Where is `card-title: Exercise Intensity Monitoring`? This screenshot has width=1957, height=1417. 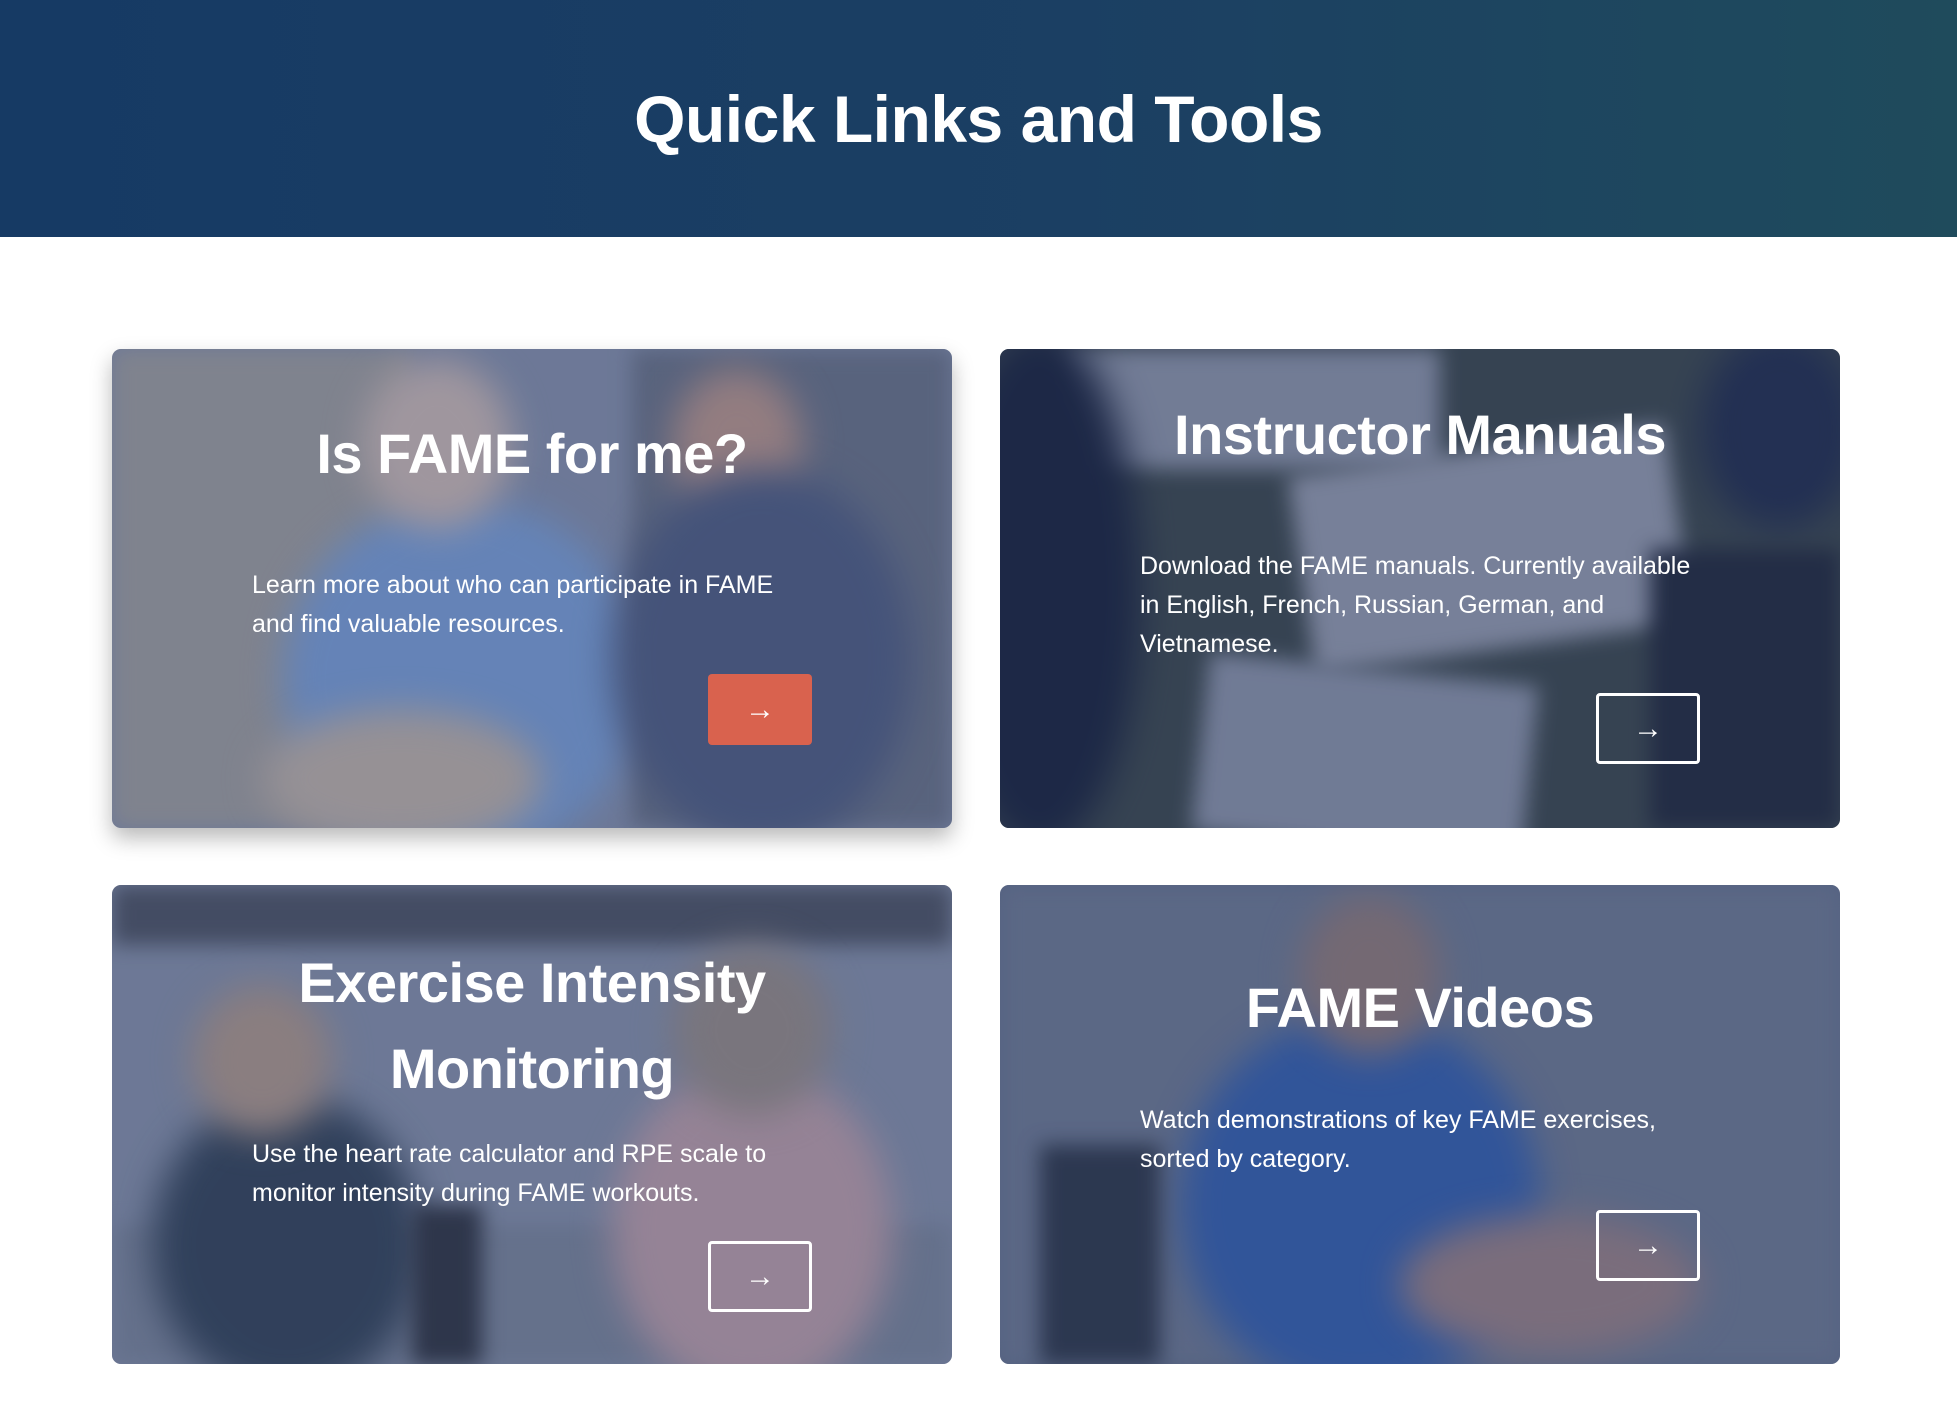 card-title: Exercise Intensity Monitoring is located at coordinates (532, 1025).